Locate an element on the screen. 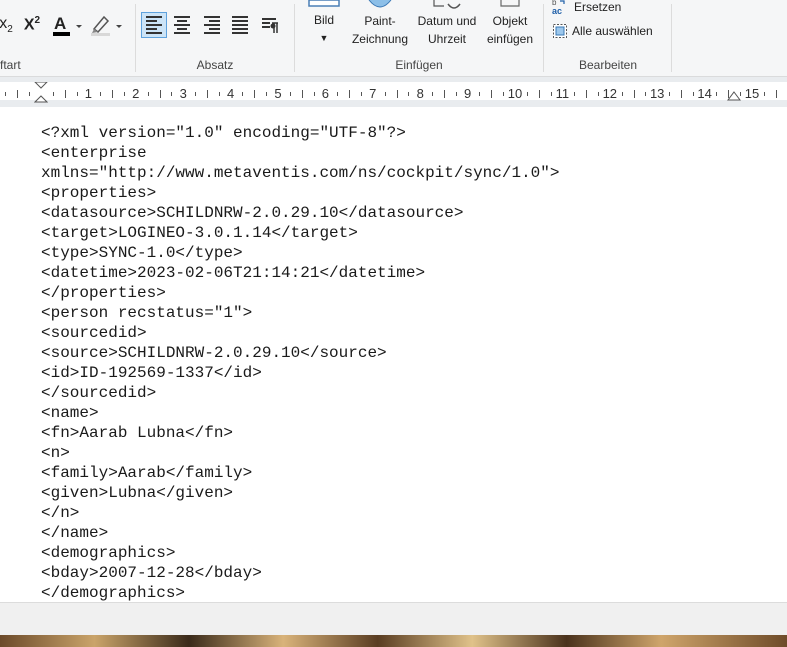  bild-button: Bild ▼ is located at coordinates (324, 25).